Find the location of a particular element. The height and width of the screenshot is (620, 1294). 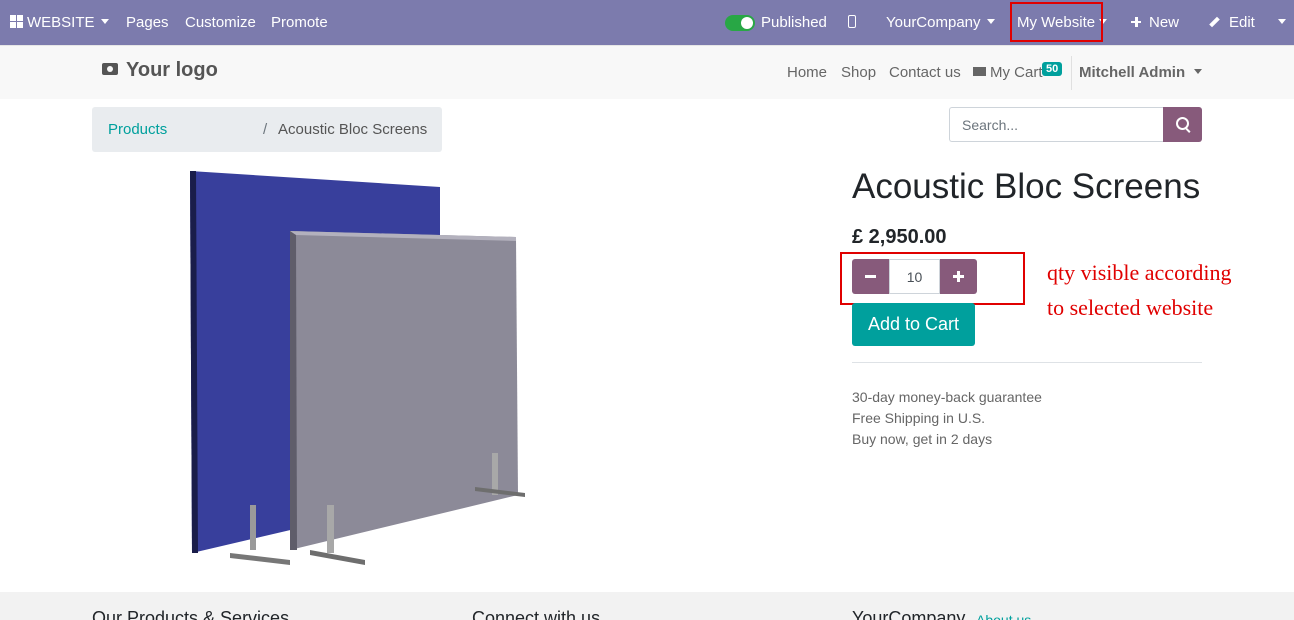

user-menu: Mitchell Admin is located at coordinates (1141, 72).